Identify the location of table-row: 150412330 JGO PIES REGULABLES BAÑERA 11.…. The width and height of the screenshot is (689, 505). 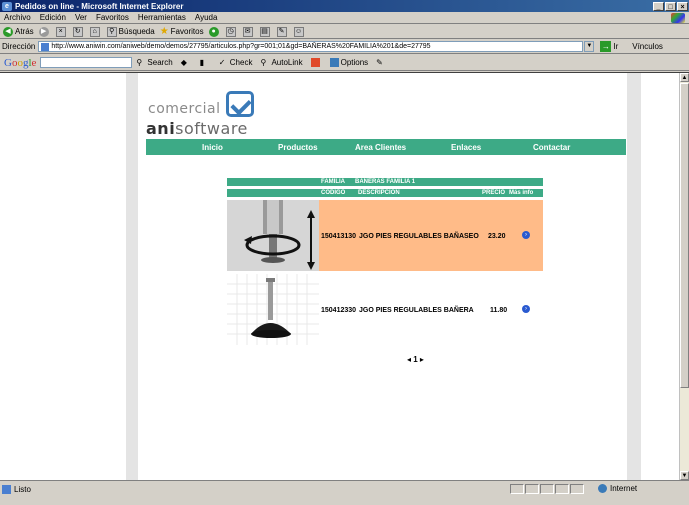
(385, 309).